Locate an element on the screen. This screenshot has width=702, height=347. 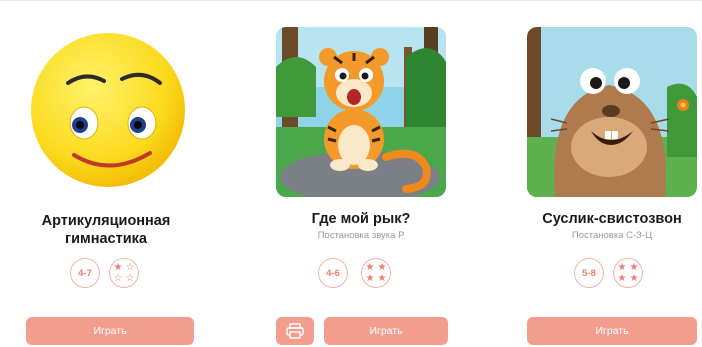
title-line-1: Артикуляционная is located at coordinates (106, 221).